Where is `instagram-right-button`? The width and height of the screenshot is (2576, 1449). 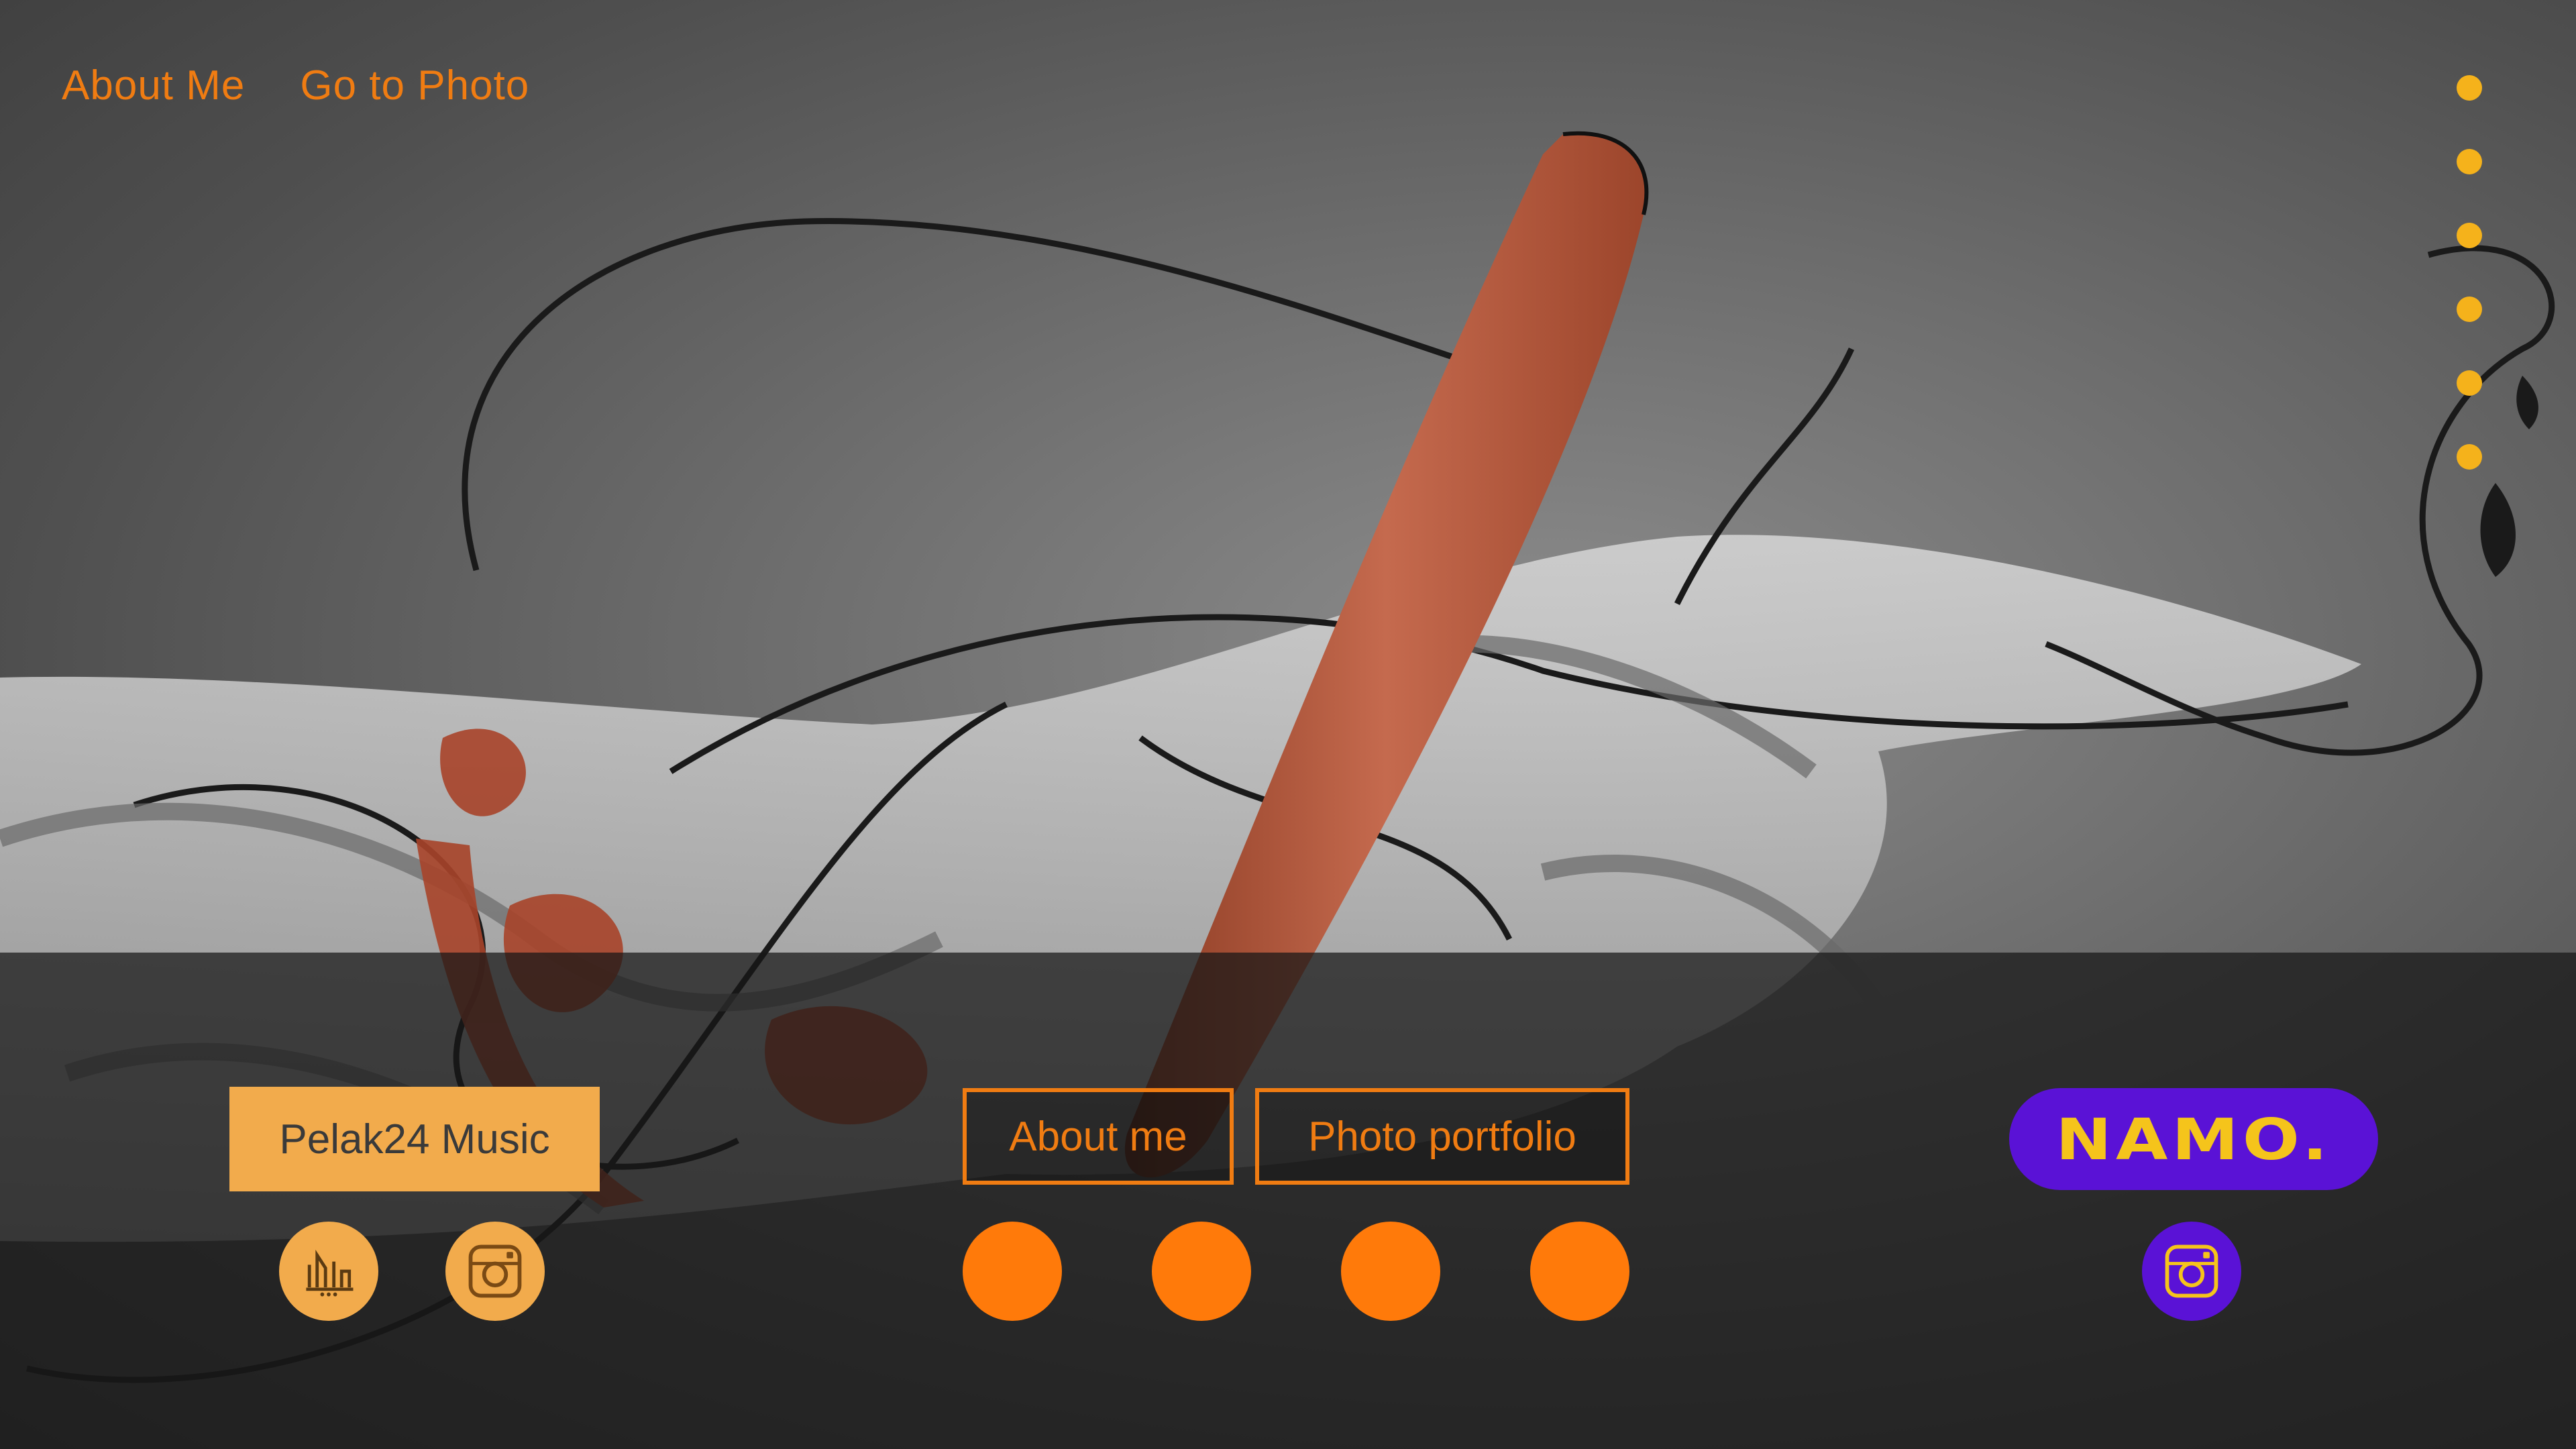 instagram-right-button is located at coordinates (2191, 1271).